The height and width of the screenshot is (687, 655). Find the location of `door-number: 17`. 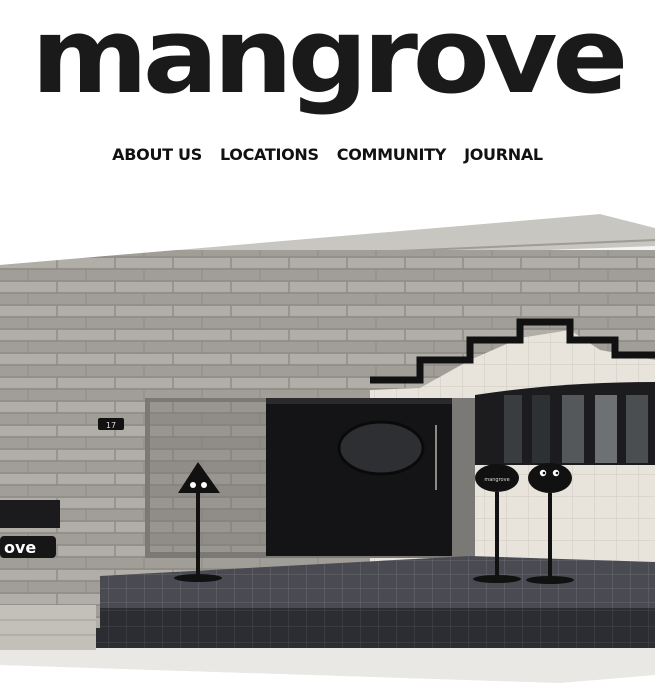

door-number: 17 is located at coordinates (111, 425).